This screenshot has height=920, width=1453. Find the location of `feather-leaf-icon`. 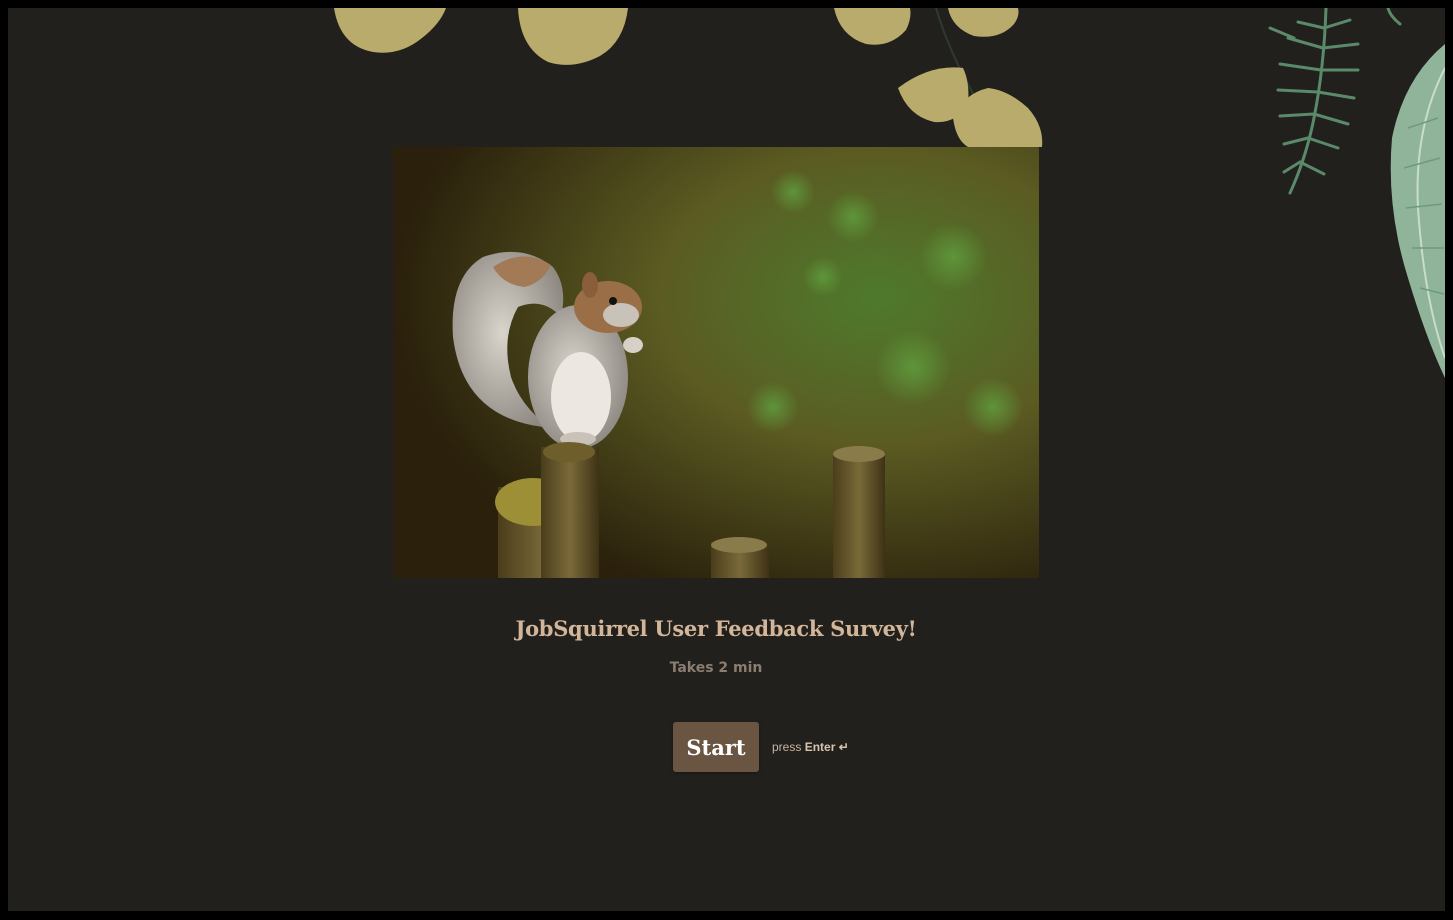

feather-leaf-icon is located at coordinates (1417, 211).